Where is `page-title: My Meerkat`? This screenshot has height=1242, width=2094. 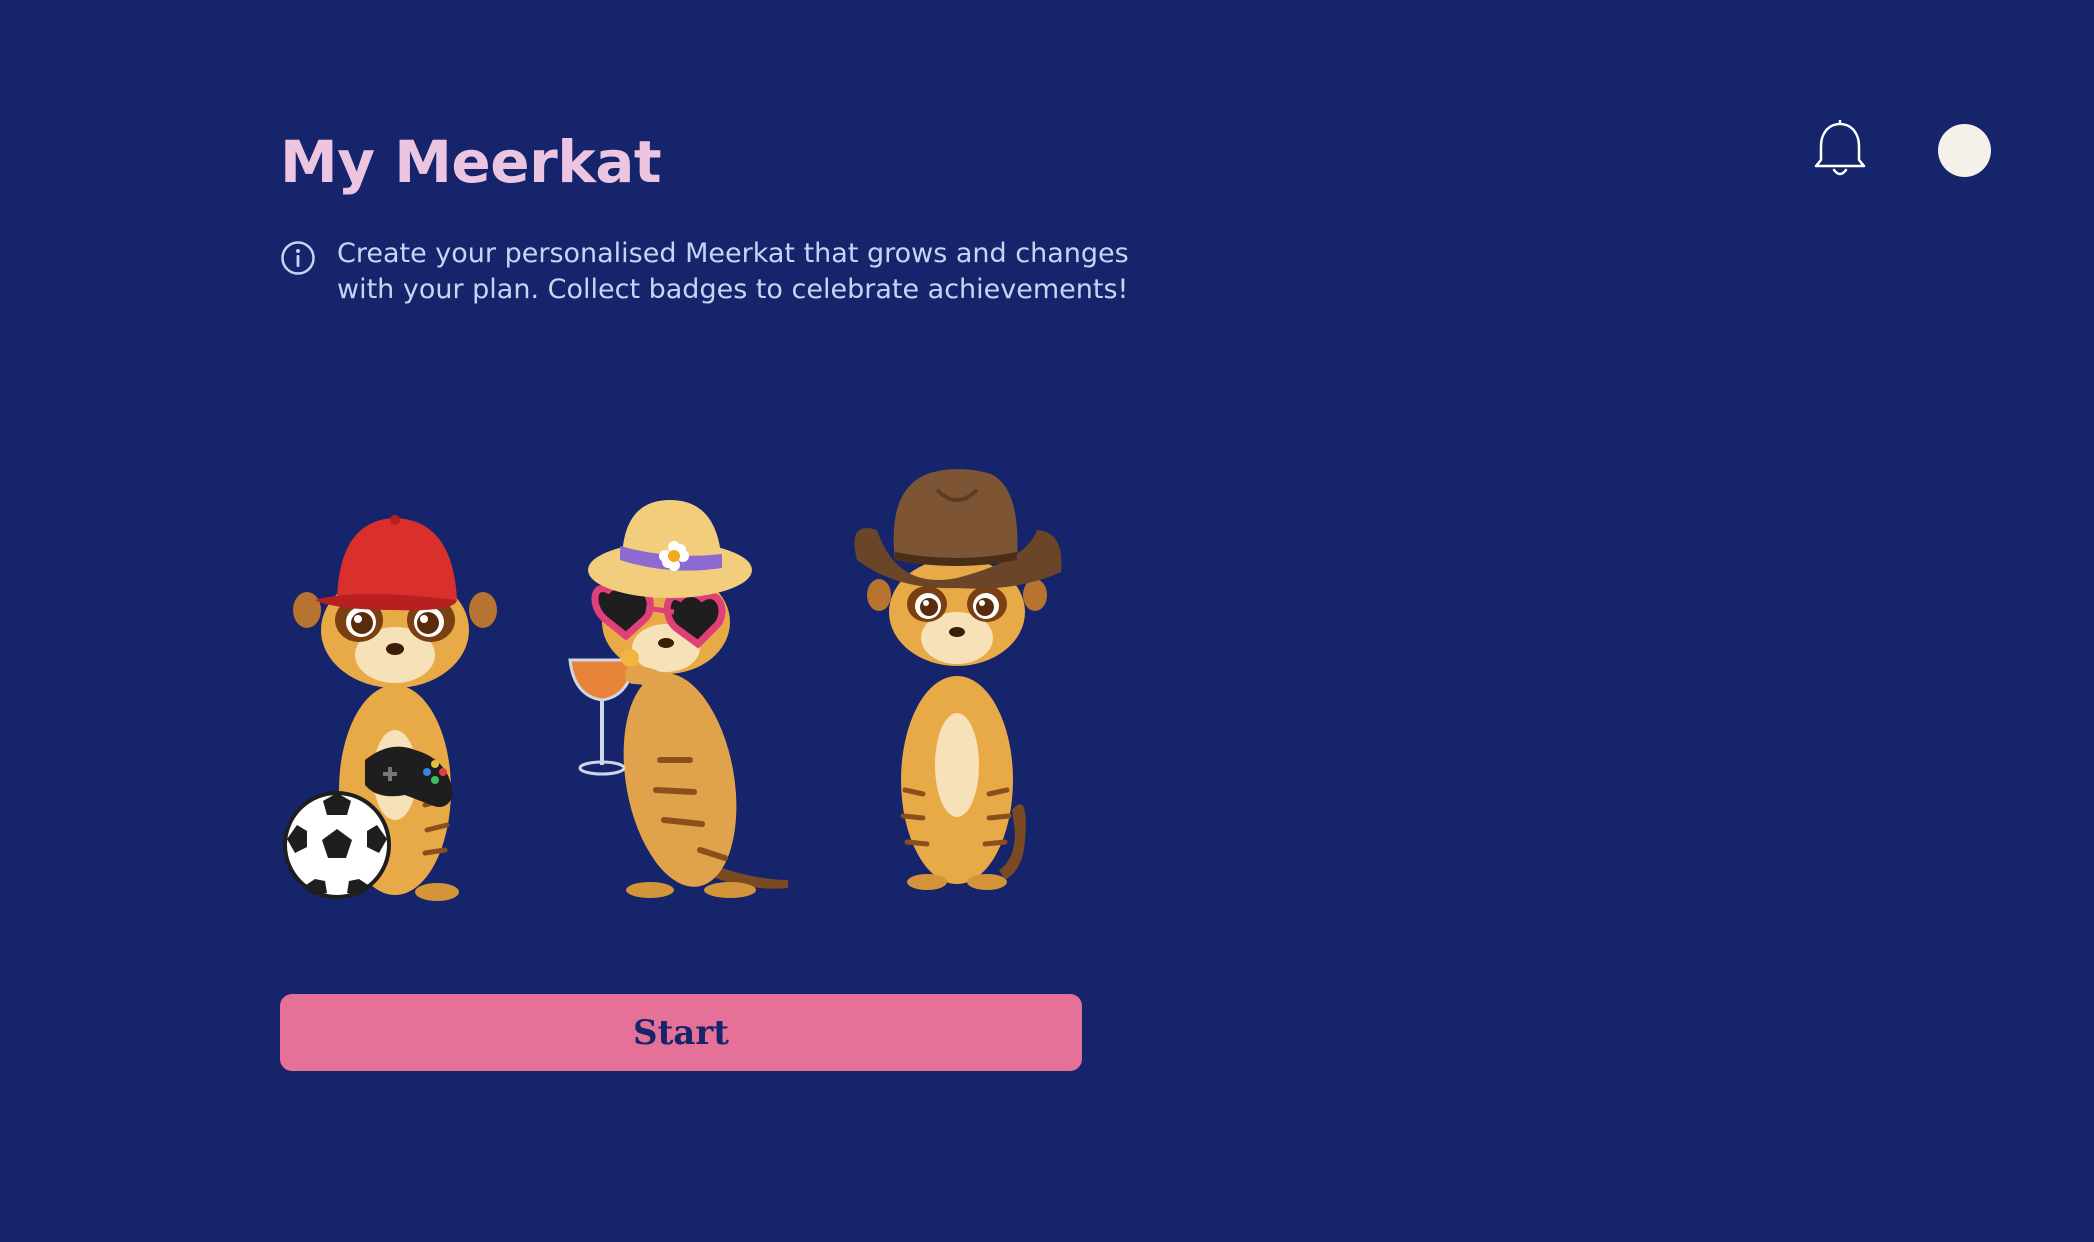 page-title: My Meerkat is located at coordinates (471, 162).